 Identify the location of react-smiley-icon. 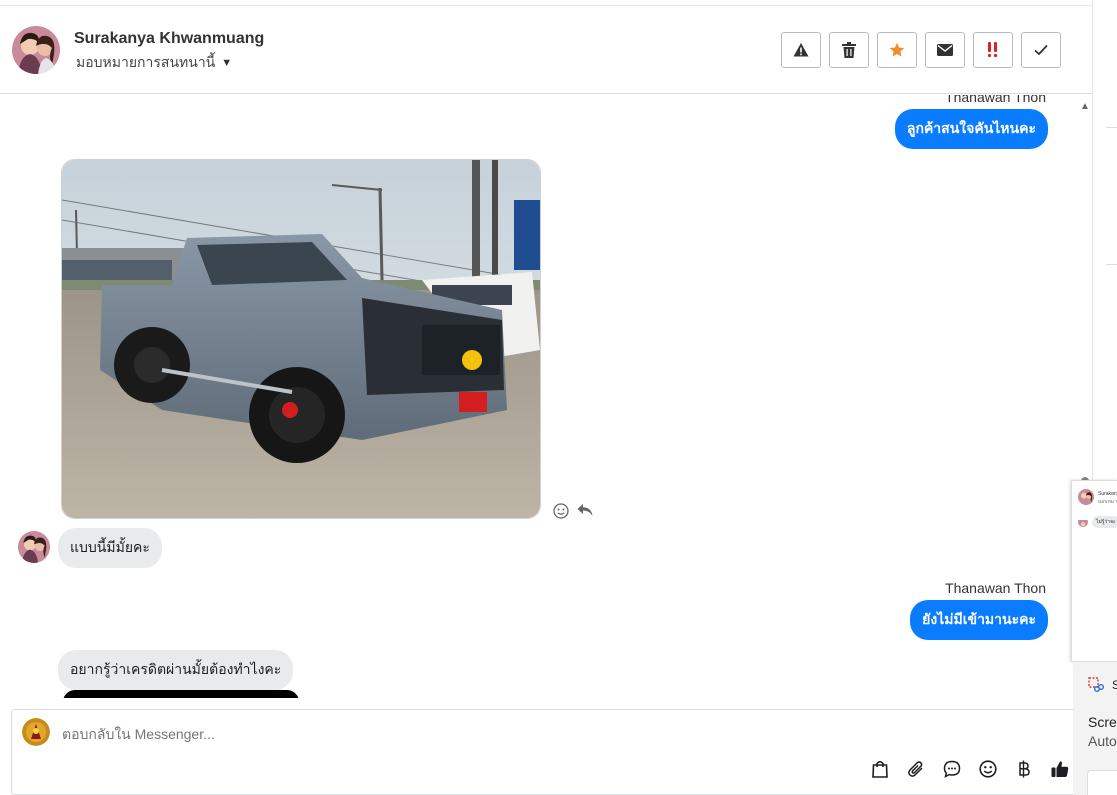
(561, 511).